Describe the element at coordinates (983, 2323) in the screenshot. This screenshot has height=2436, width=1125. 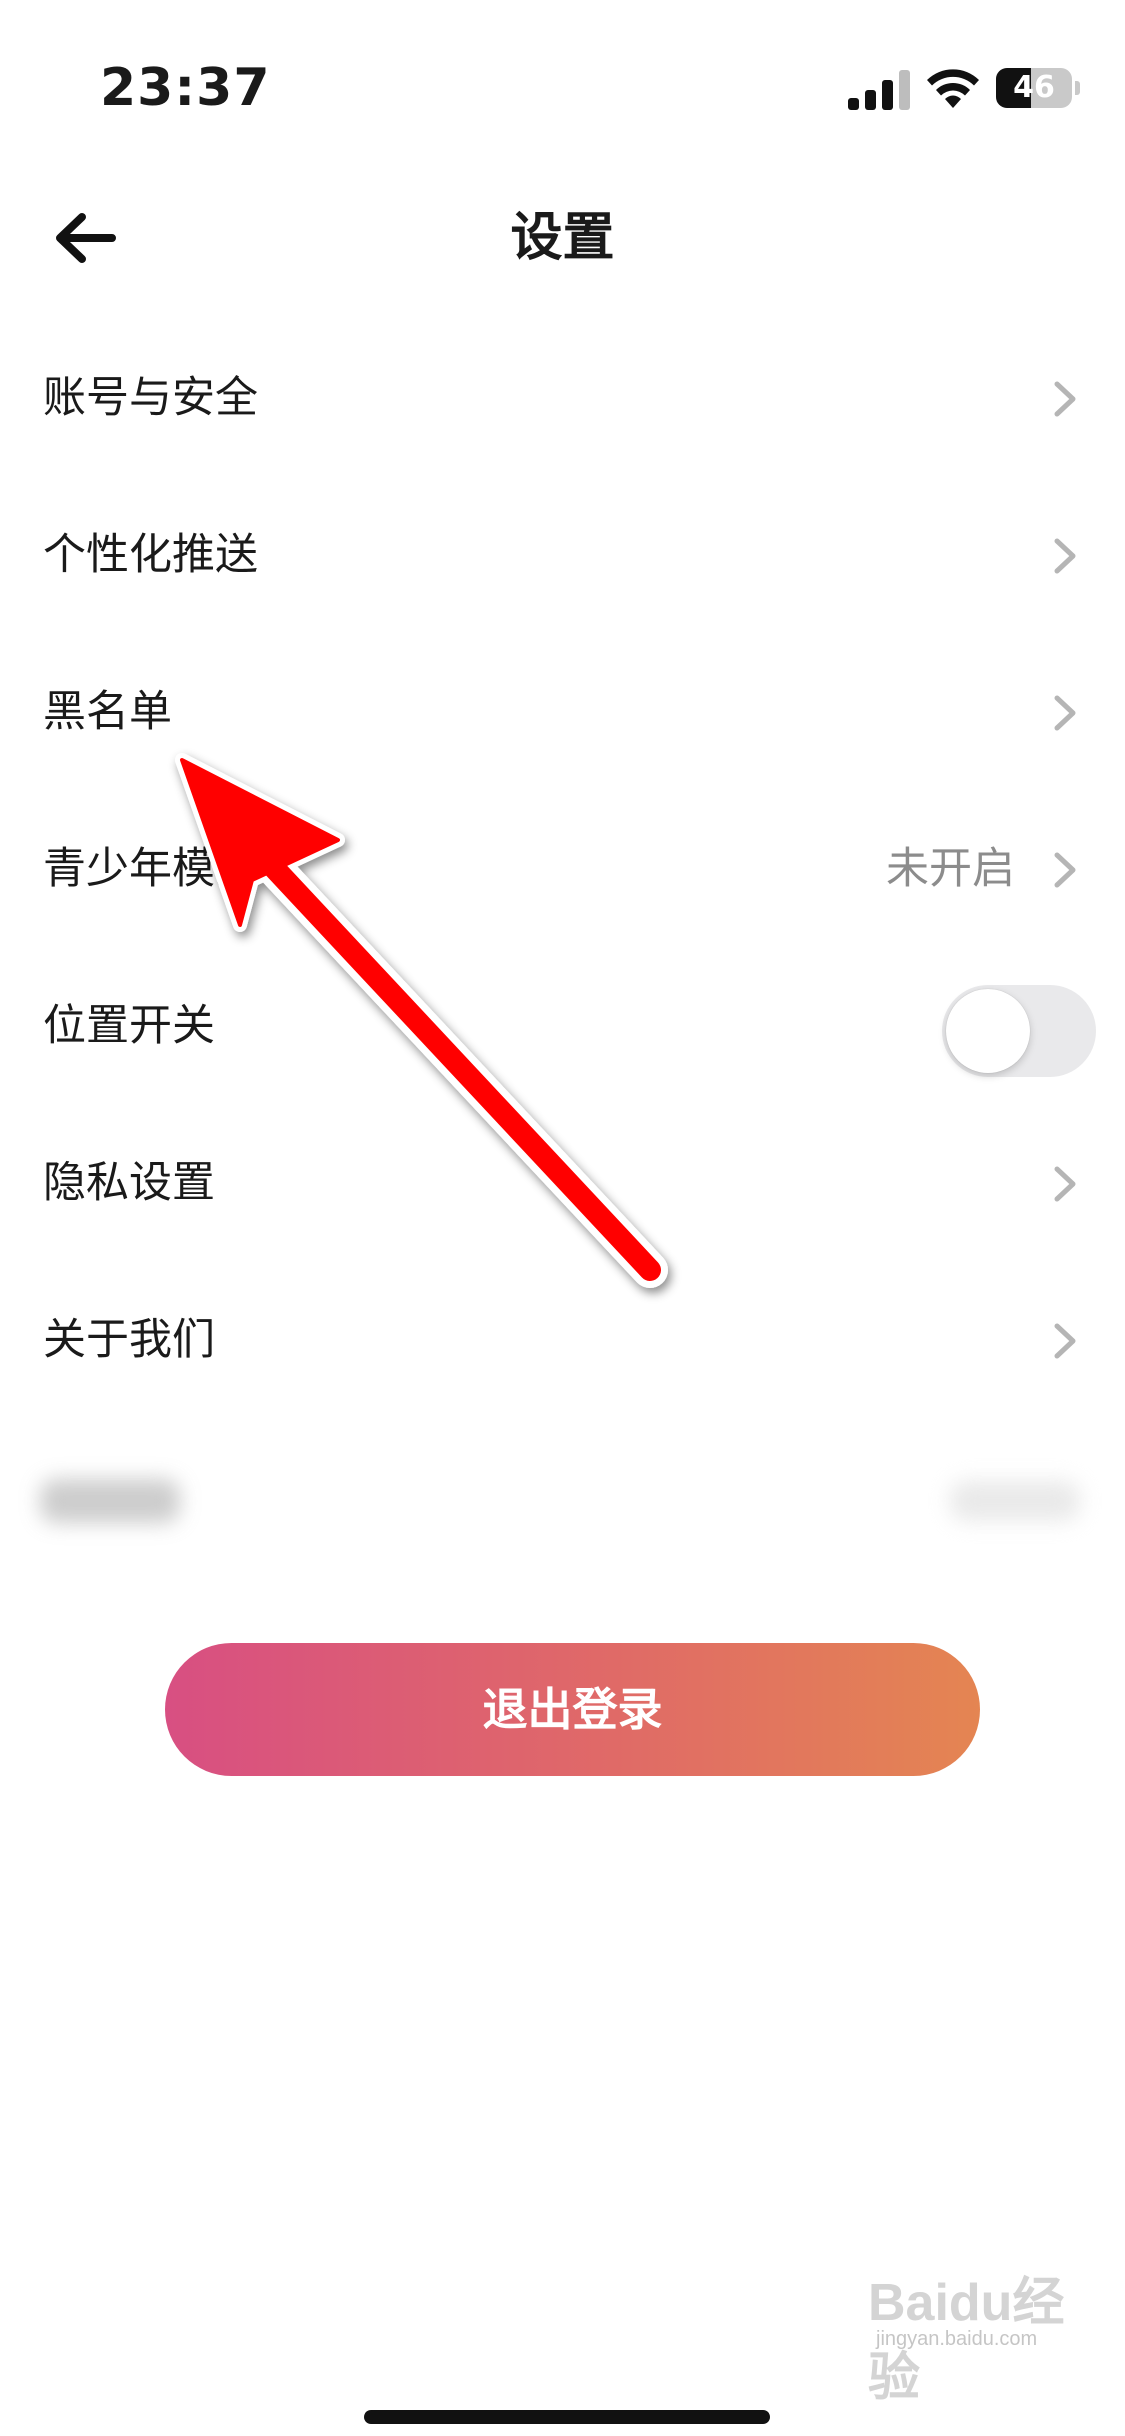
I see `baidu-watermark: Baidu经验 jingyan.baidu.com` at that location.